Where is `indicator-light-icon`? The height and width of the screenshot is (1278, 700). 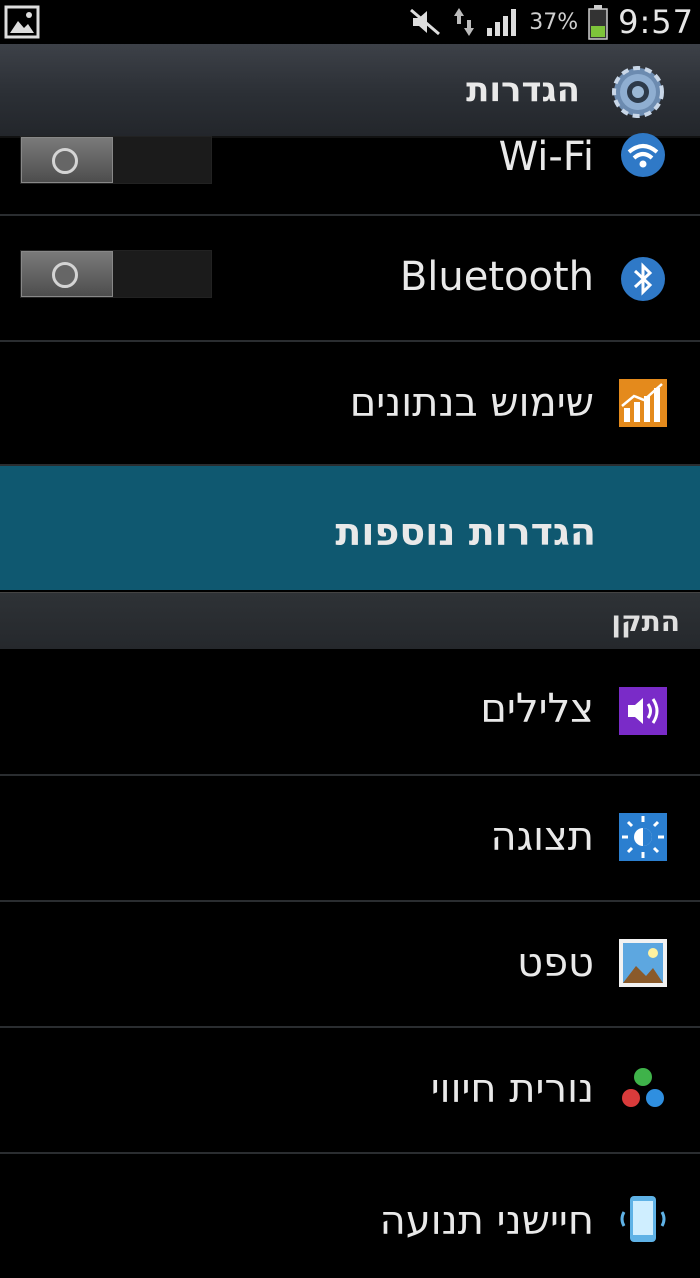
indicator-light-icon is located at coordinates (643, 1087).